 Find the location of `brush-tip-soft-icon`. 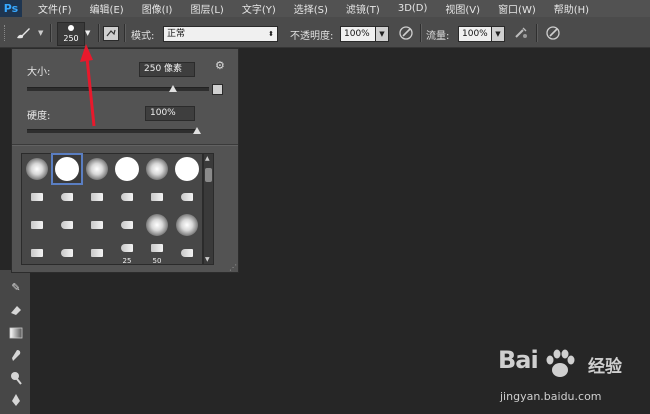

brush-tip-soft-icon is located at coordinates (157, 225).